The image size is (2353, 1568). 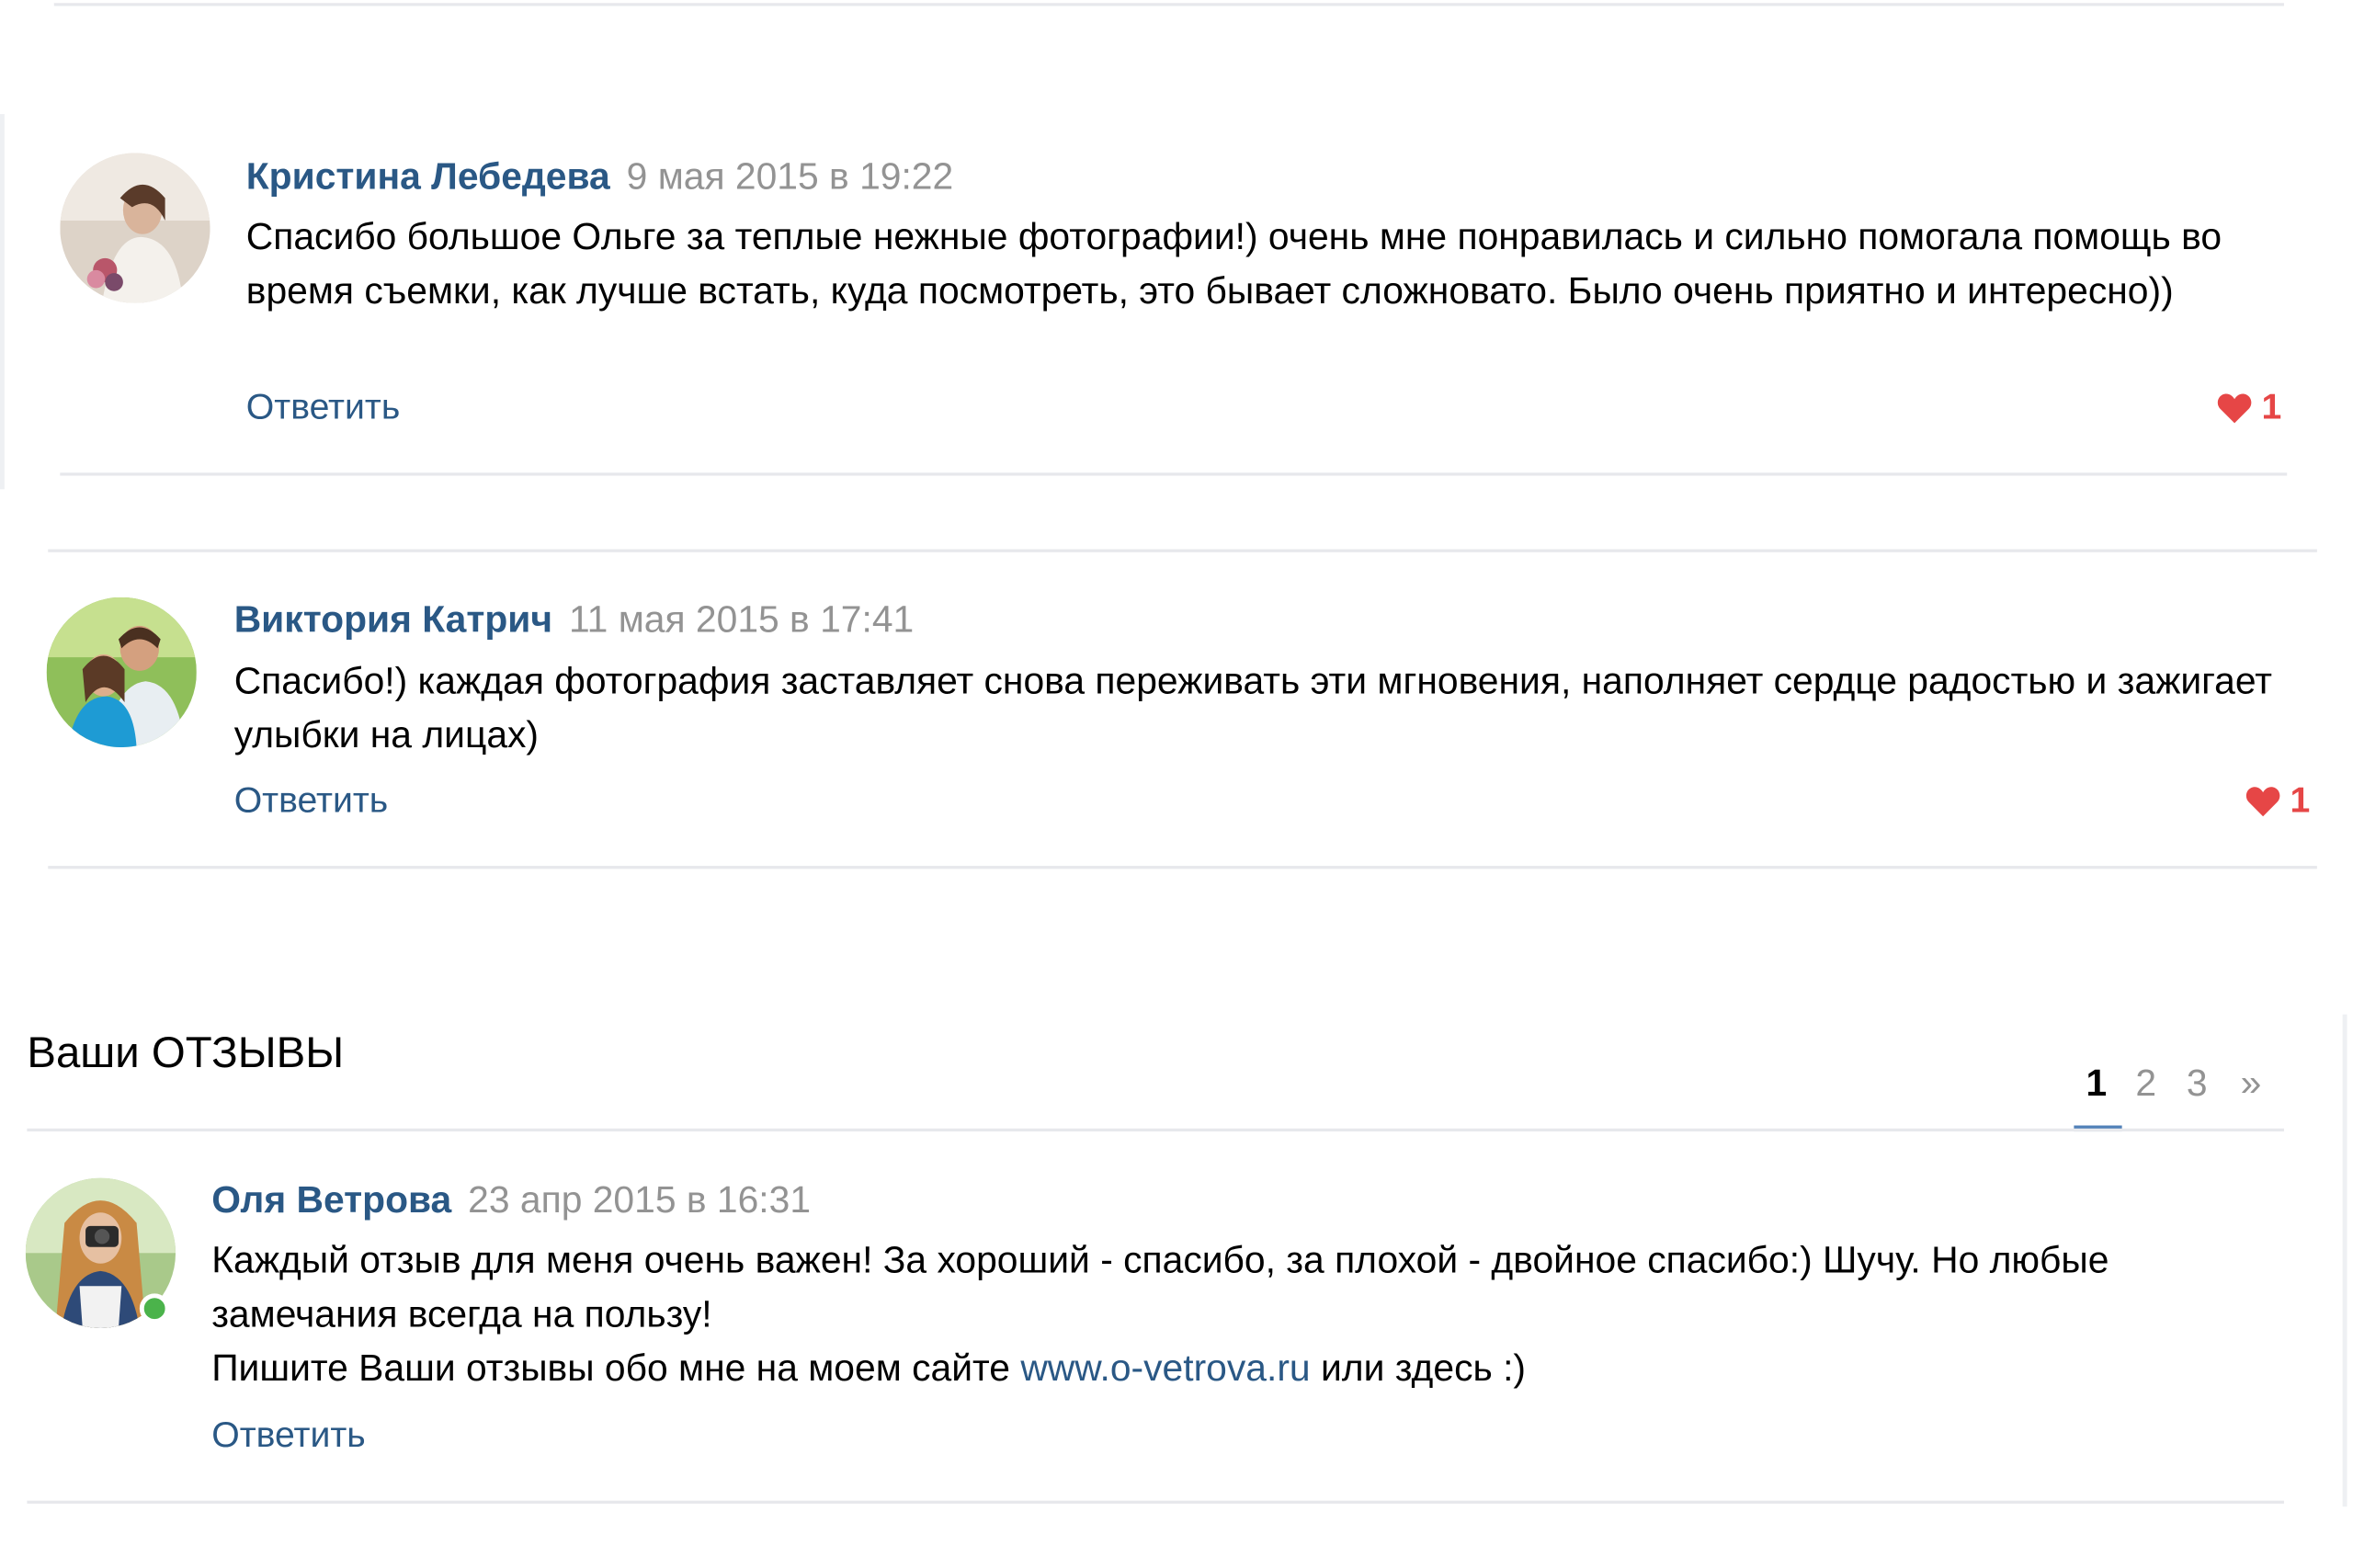 I want to click on author-name: Оля Ветрова, so click(x=331, y=1200).